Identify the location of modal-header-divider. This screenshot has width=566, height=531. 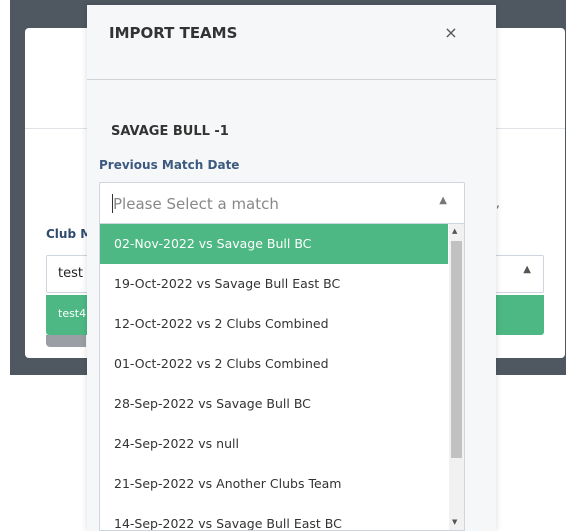
(291, 79).